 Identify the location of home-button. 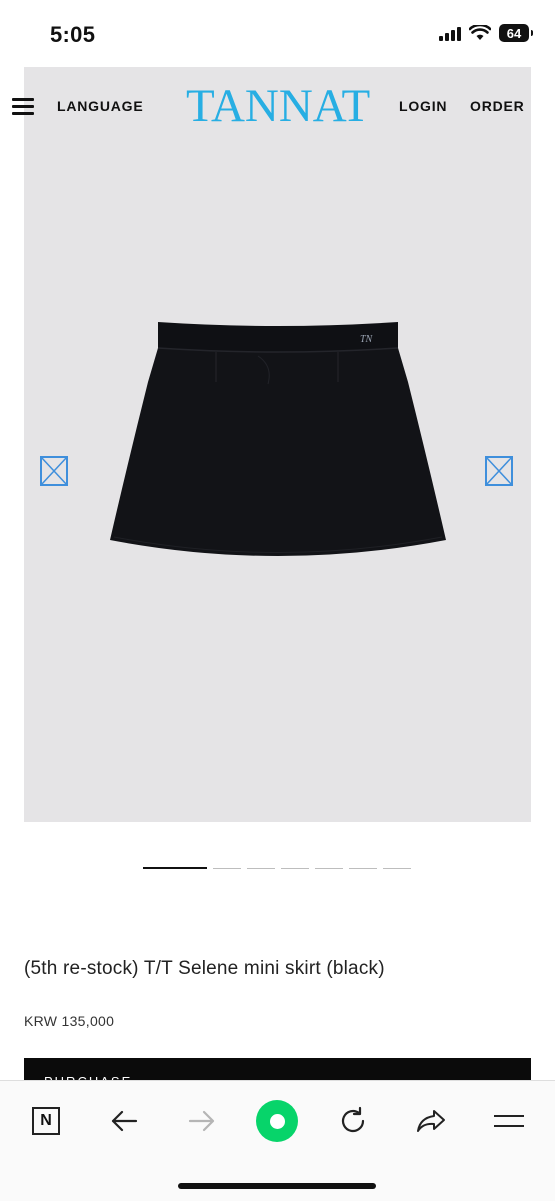
(277, 1121).